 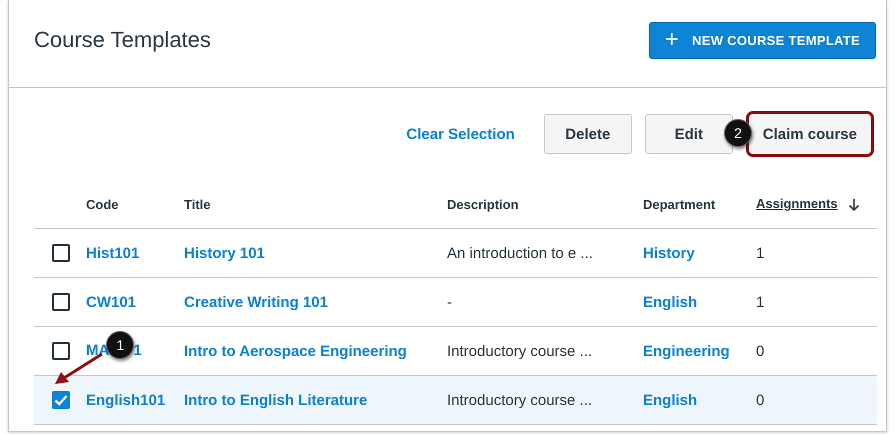 What do you see at coordinates (483, 204) in the screenshot?
I see `column-header: Description` at bounding box center [483, 204].